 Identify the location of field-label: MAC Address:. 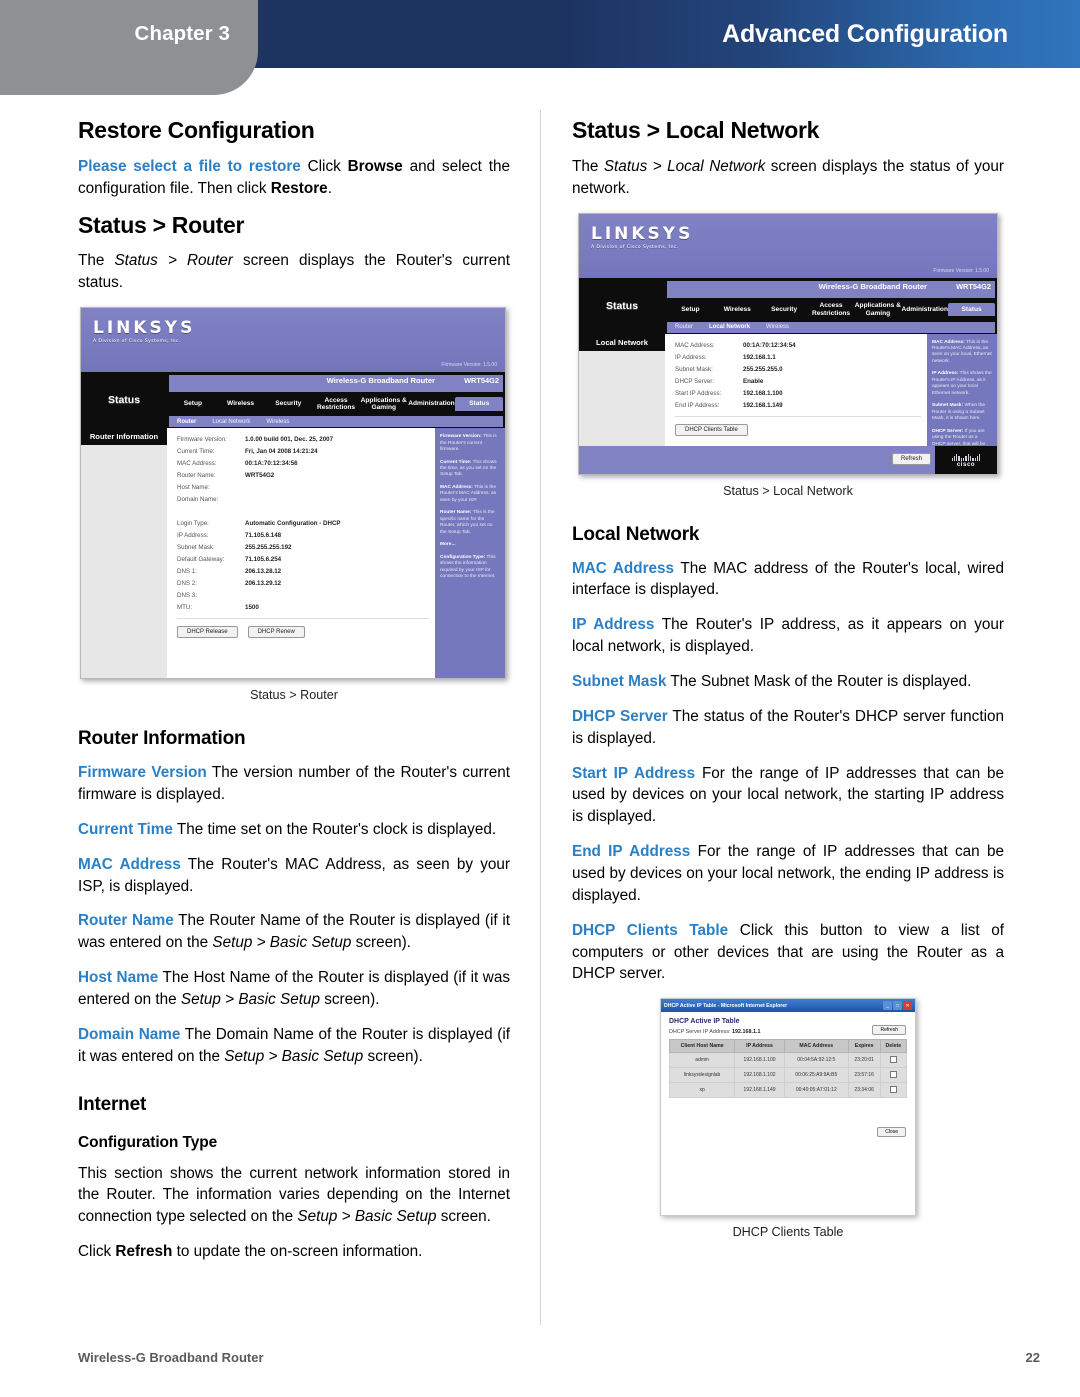
(695, 345).